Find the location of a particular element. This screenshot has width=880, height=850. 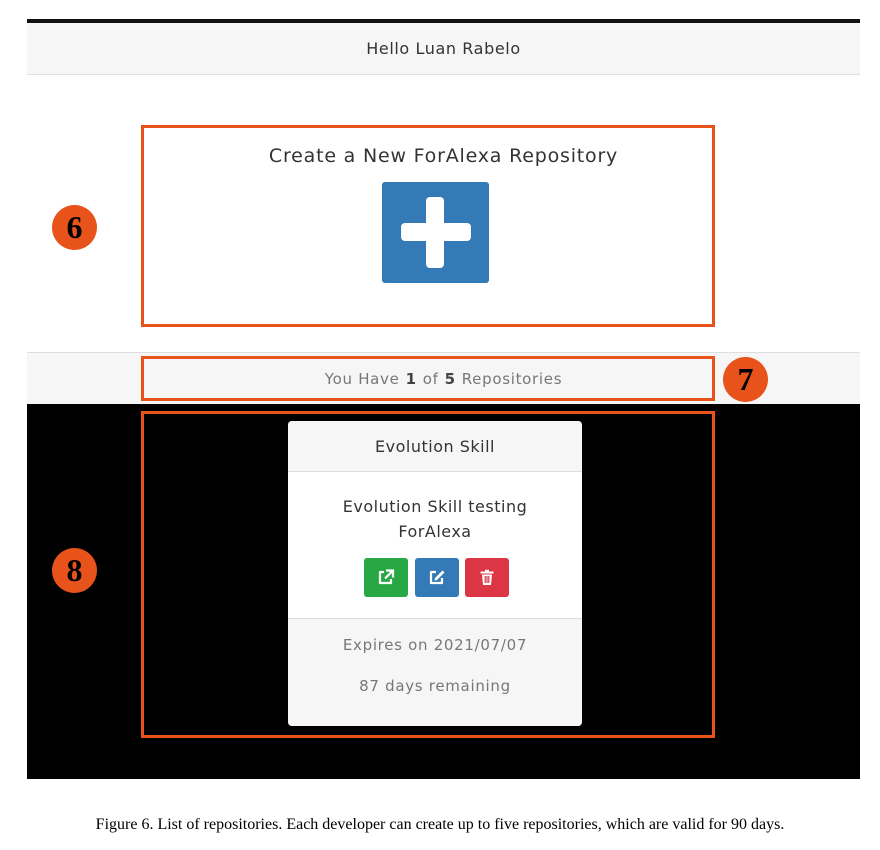

greeting-text: Hello Luan Rabelo is located at coordinates (443, 48).